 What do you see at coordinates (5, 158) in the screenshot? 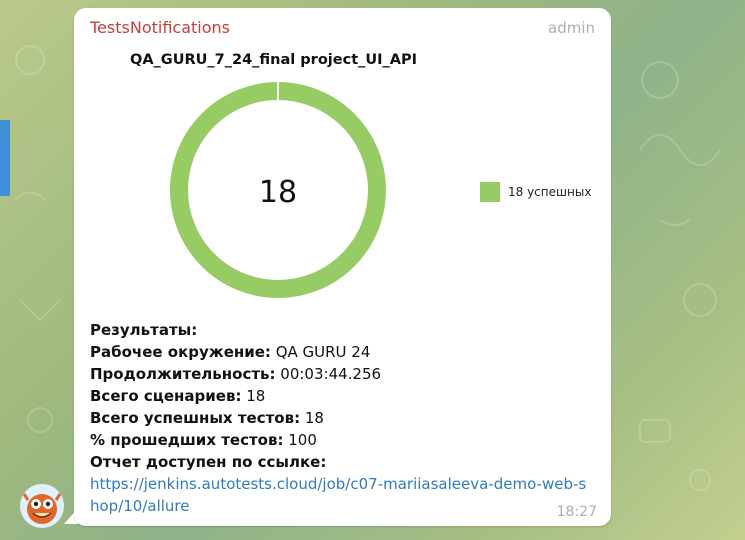
I see `sidebar-edge` at bounding box center [5, 158].